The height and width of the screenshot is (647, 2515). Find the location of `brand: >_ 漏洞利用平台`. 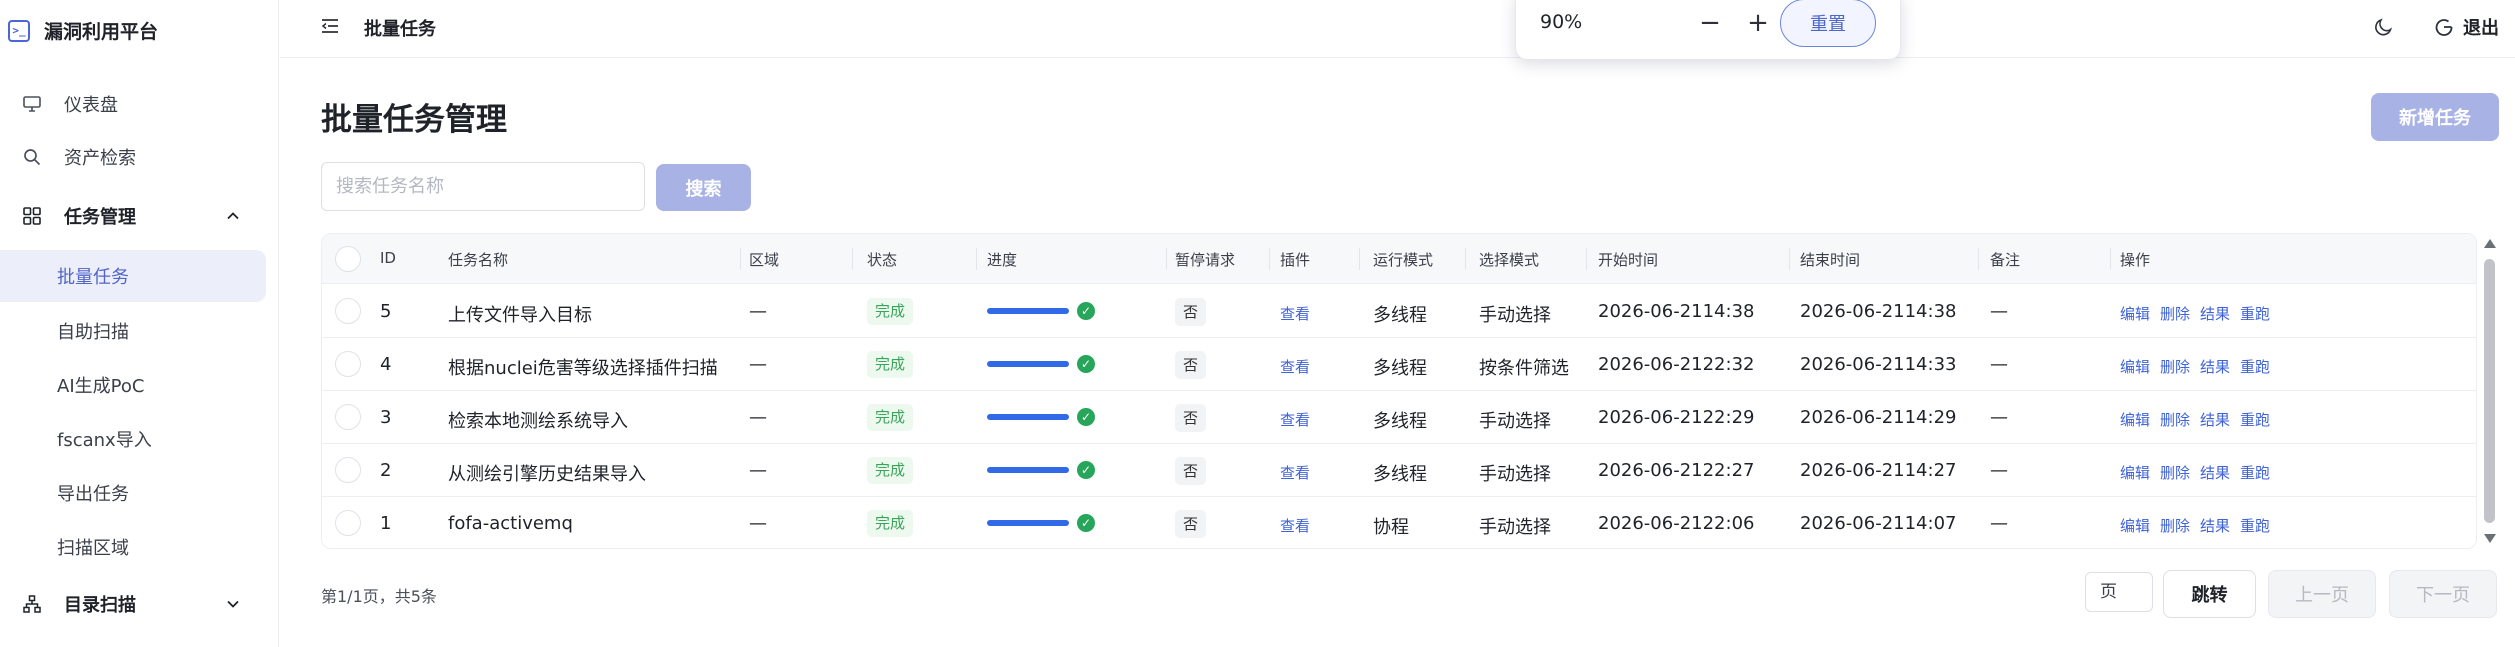

brand: >_ 漏洞利用平台 is located at coordinates (83, 30).